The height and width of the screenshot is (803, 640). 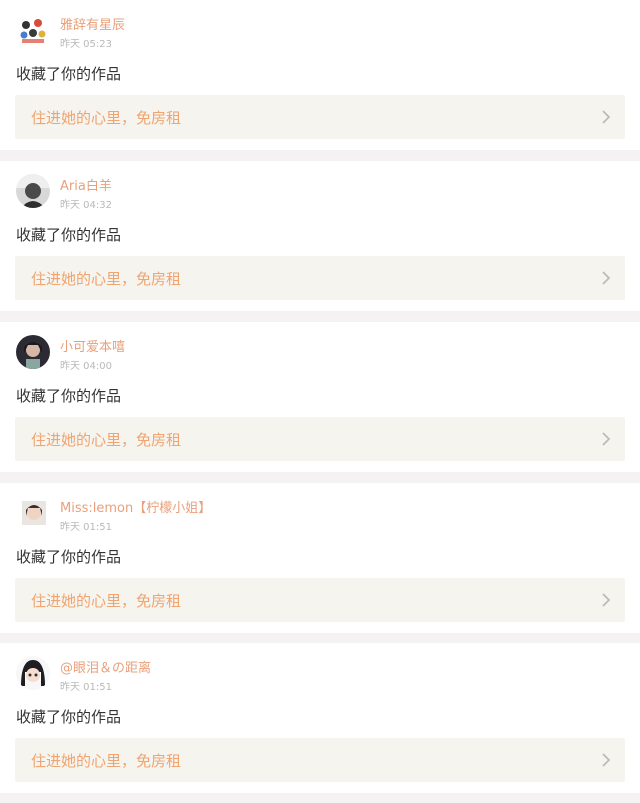 I want to click on username: Miss:lemon【柠檬小姐】, so click(x=135, y=506).